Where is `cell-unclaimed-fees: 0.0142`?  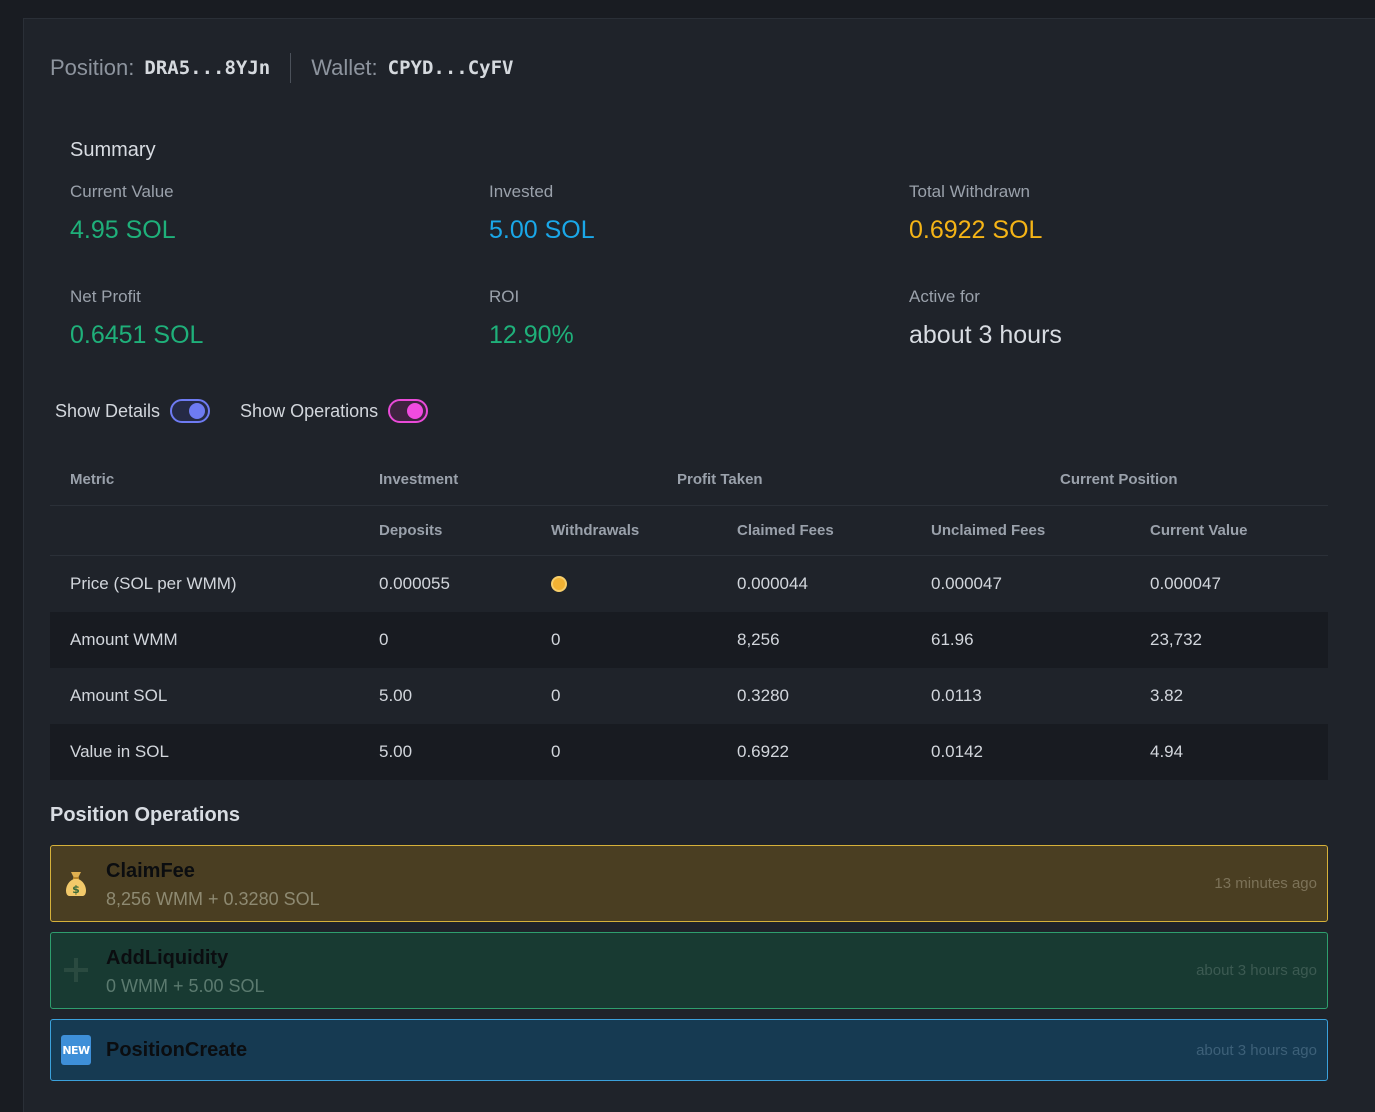 cell-unclaimed-fees: 0.0142 is located at coordinates (957, 751).